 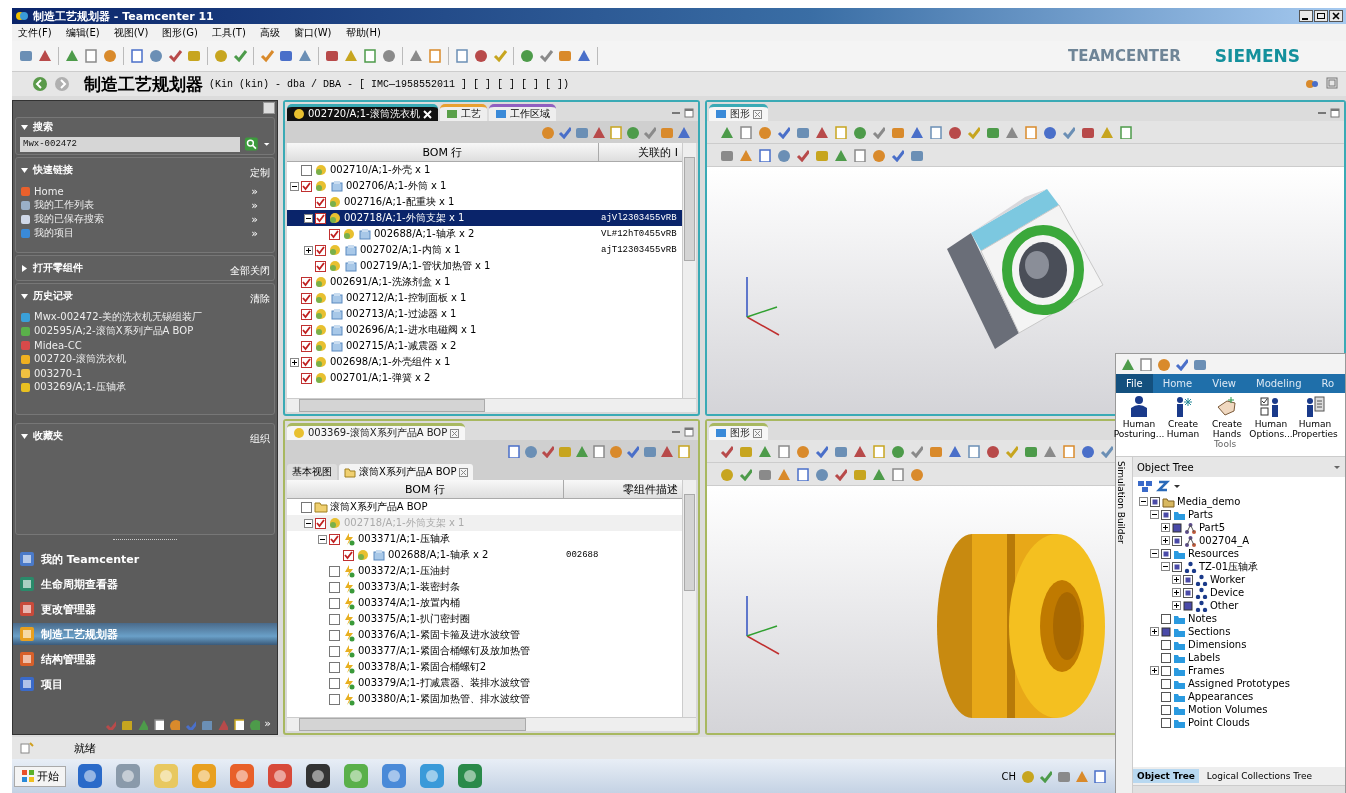 What do you see at coordinates (52, 684) in the screenshot?
I see `application-label: 项目` at bounding box center [52, 684].